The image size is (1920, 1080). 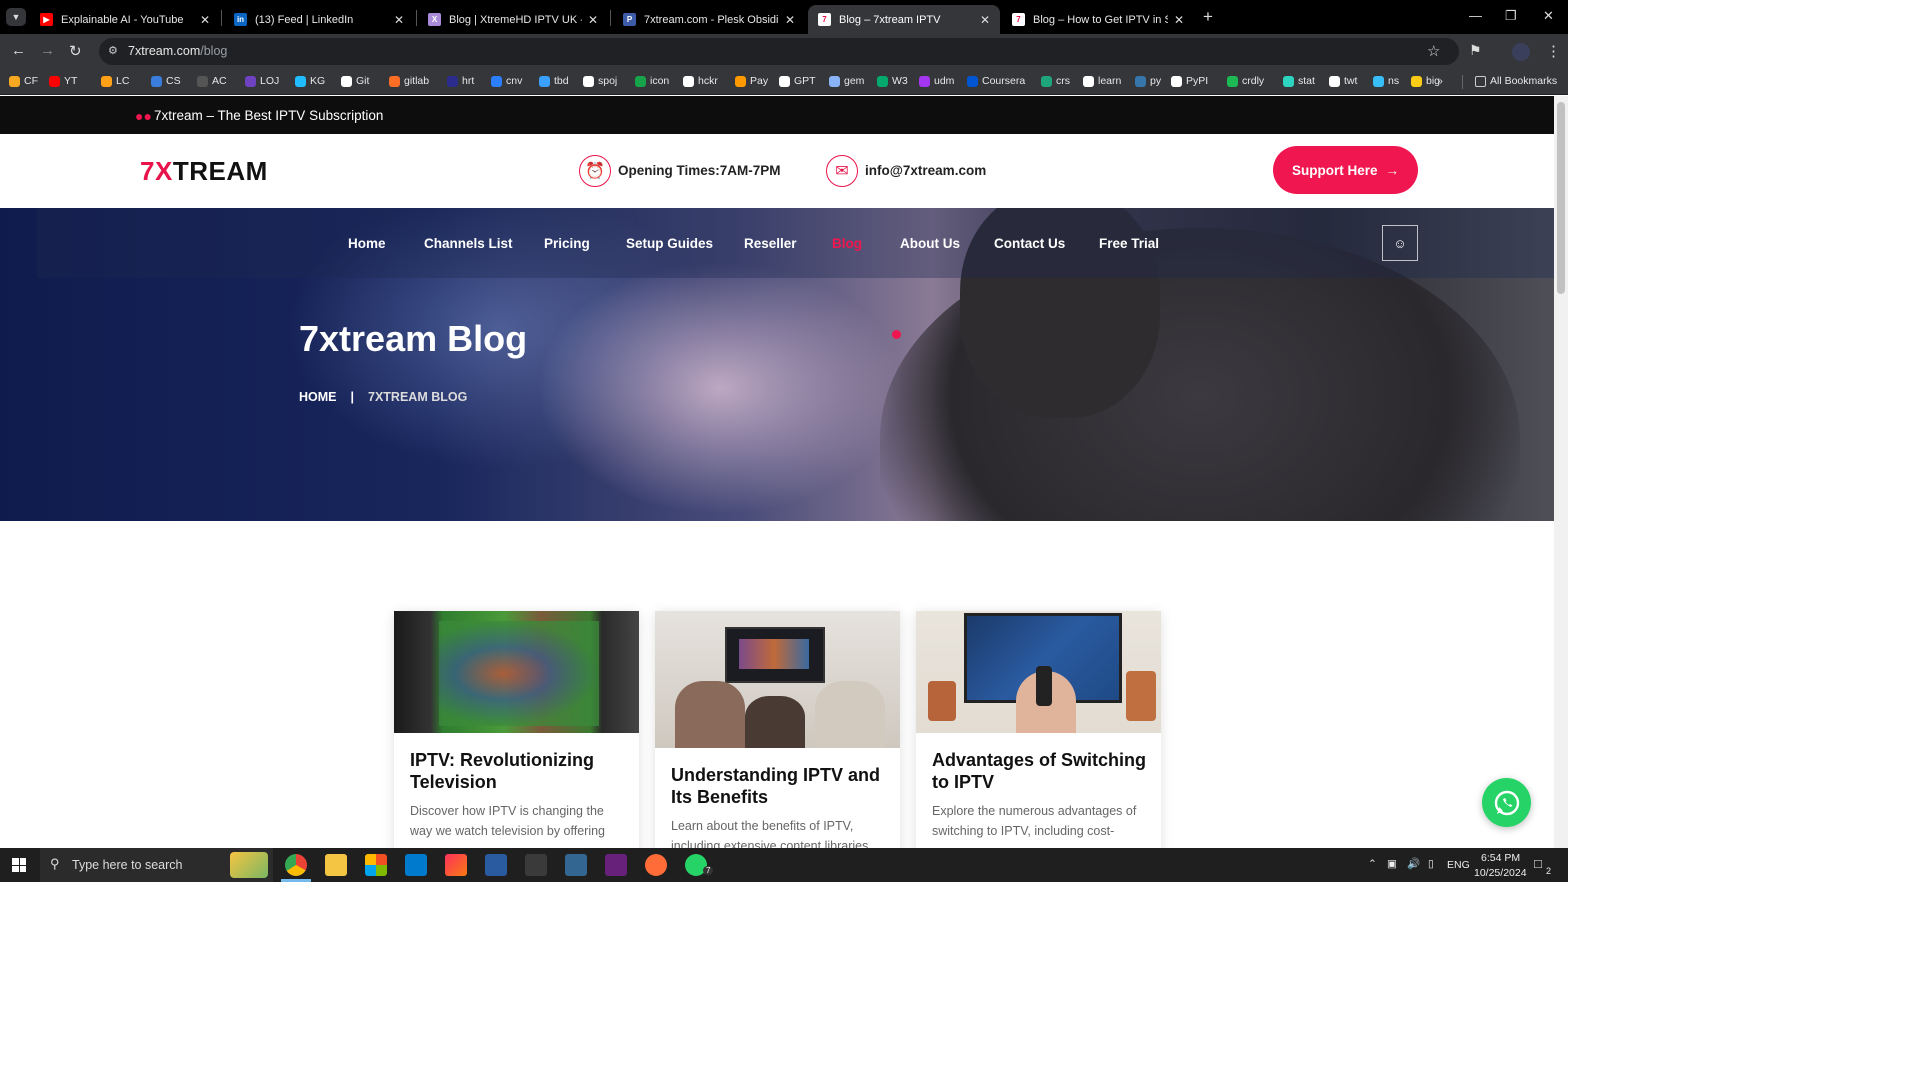 What do you see at coordinates (18, 50) in the screenshot?
I see `back-icon: ←` at bounding box center [18, 50].